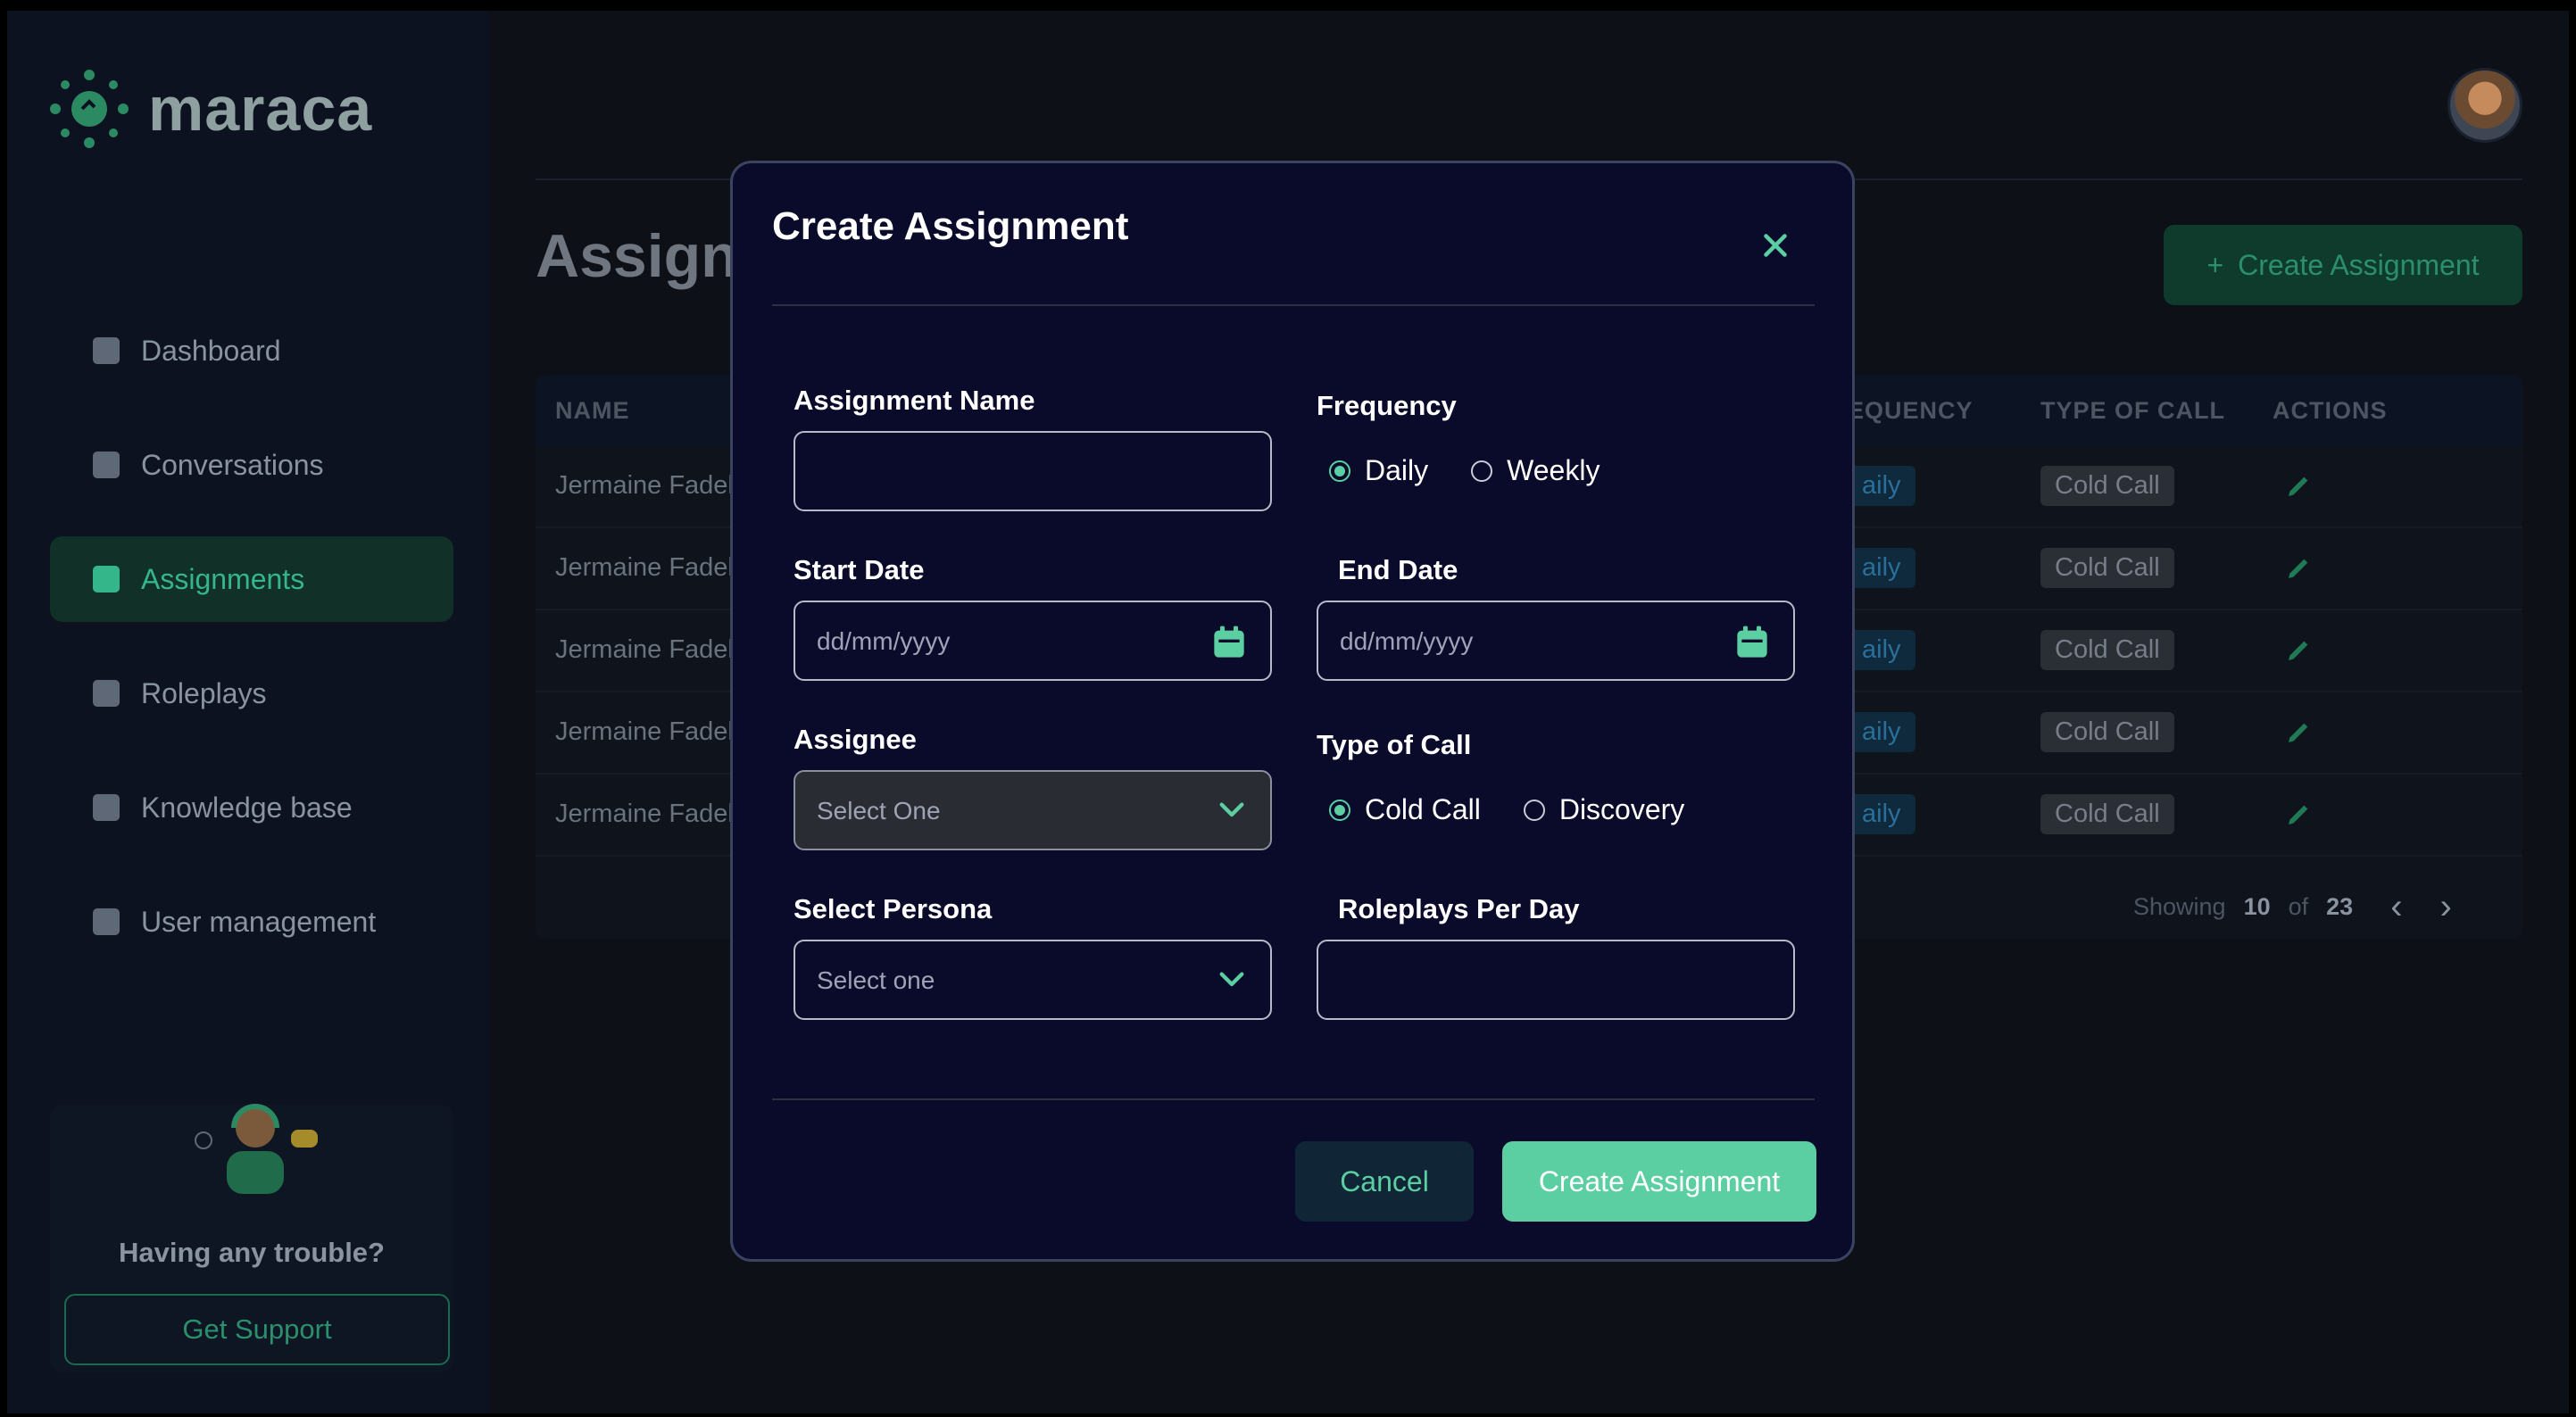 The height and width of the screenshot is (1417, 2576). What do you see at coordinates (1033, 810) in the screenshot?
I see `assignee-select: Select One` at bounding box center [1033, 810].